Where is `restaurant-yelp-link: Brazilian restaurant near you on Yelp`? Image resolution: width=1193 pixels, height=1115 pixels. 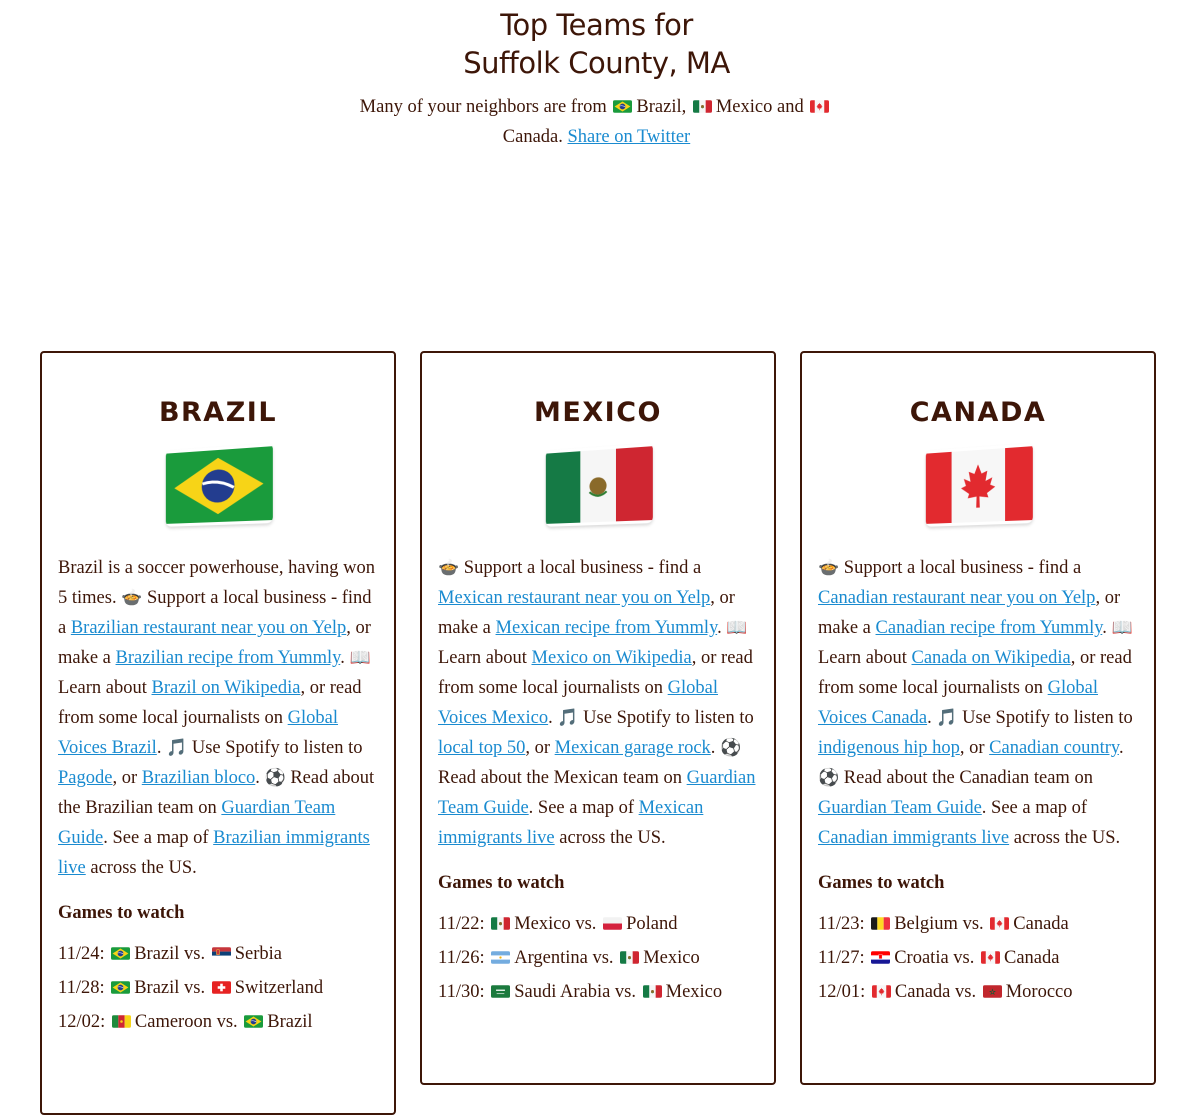 restaurant-yelp-link: Brazilian restaurant near you on Yelp is located at coordinates (208, 628).